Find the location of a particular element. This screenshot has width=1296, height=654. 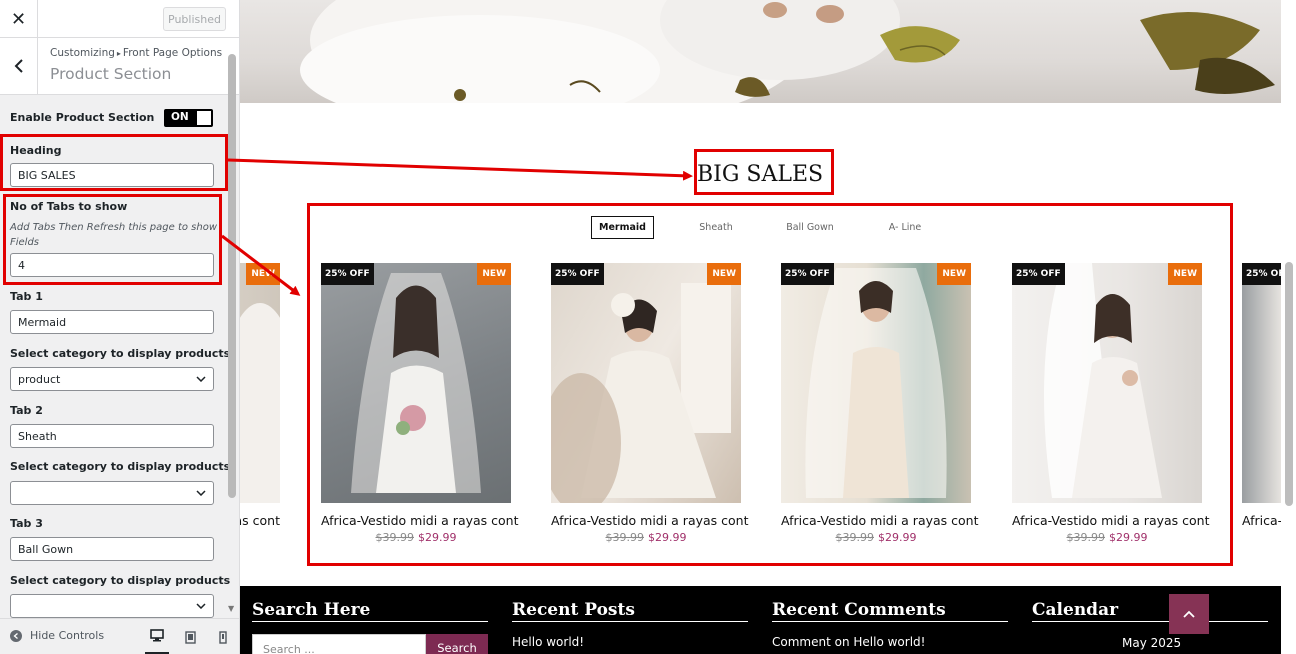

tabs-arrow is located at coordinates (261, 265).